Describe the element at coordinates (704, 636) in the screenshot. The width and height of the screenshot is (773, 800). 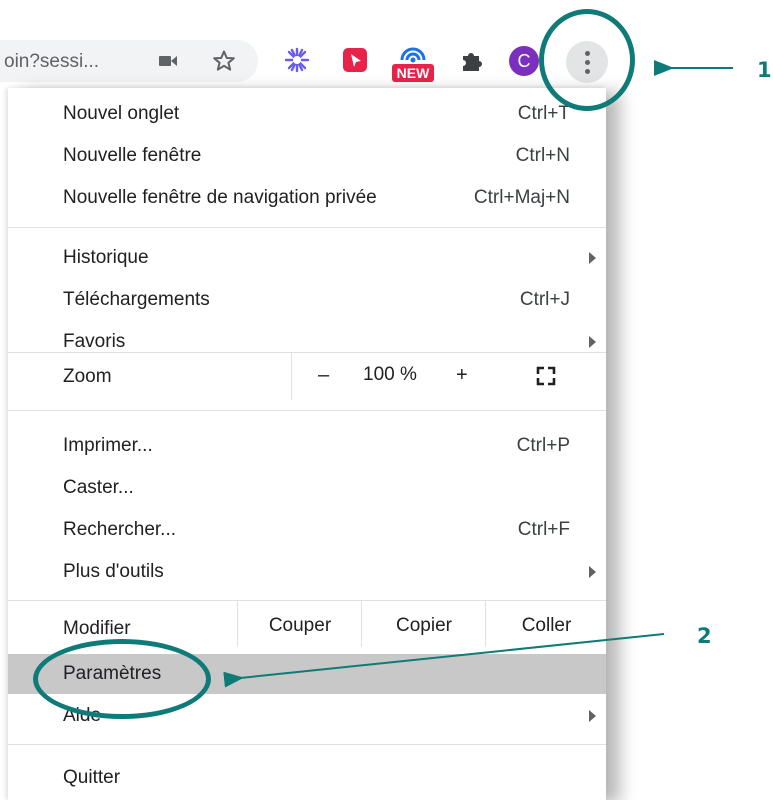
I see `annotation-marker-2: 2` at that location.